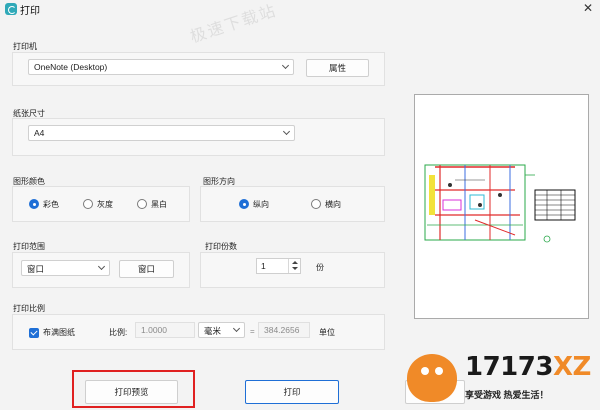  I want to click on floor-plan-drawing, so click(479, 202).